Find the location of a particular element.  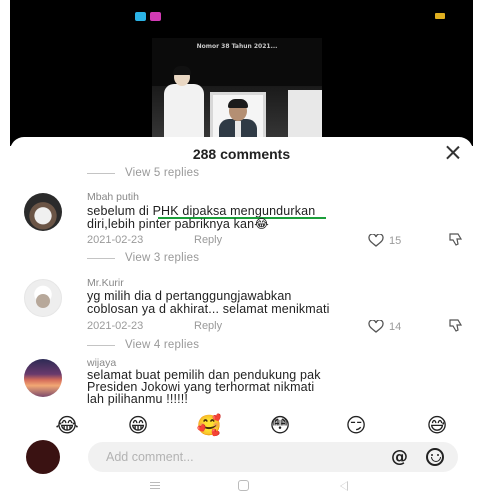

emoji-button: 🥰 is located at coordinates (209, 425).